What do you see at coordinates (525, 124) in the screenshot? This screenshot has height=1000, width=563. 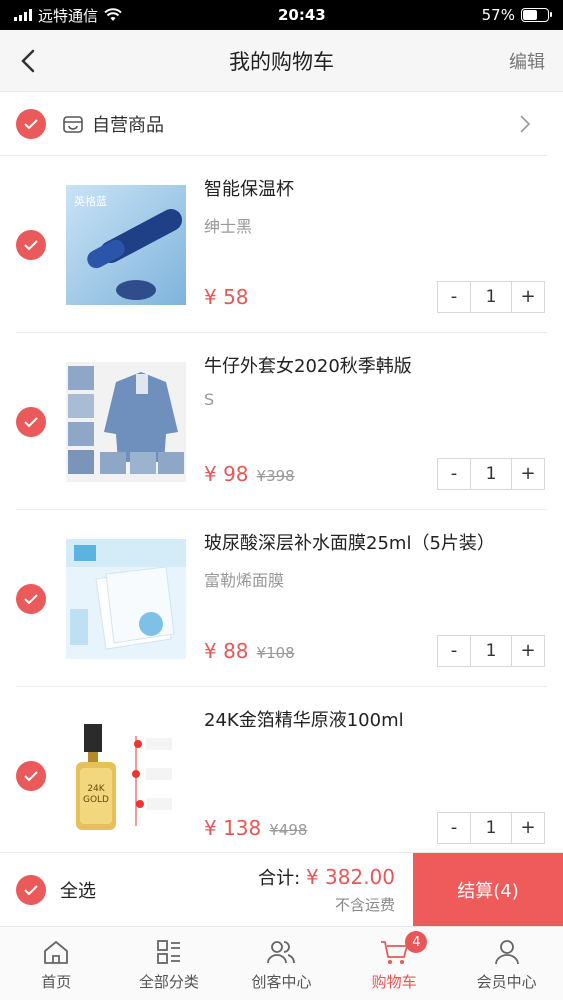 I see `chevron-right-icon` at bounding box center [525, 124].